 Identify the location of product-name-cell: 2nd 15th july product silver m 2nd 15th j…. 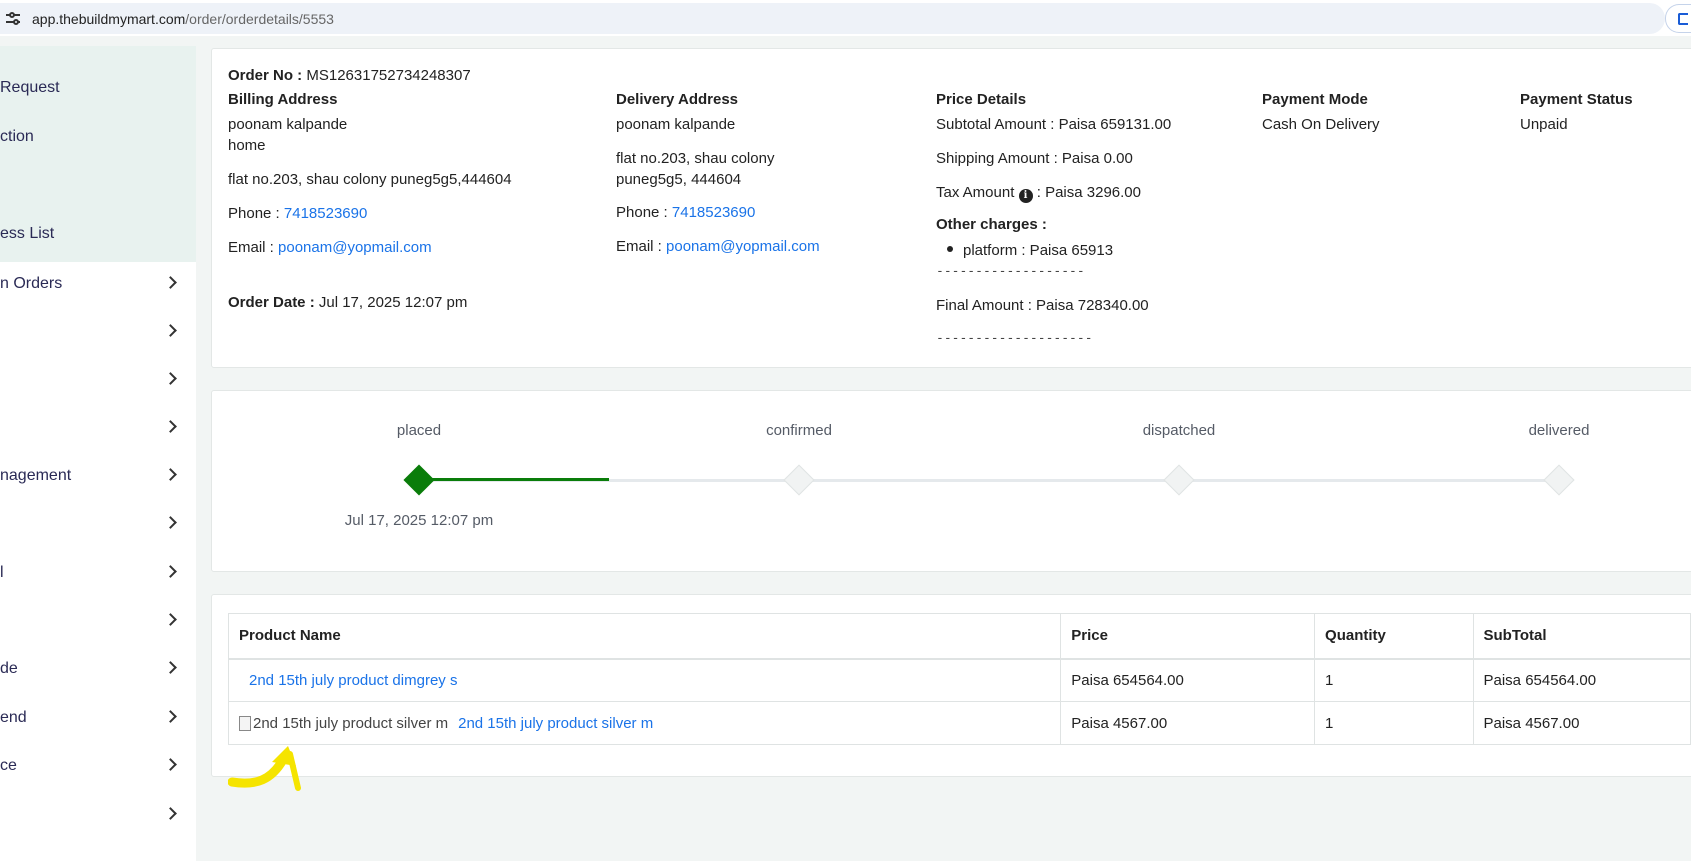
(644, 723).